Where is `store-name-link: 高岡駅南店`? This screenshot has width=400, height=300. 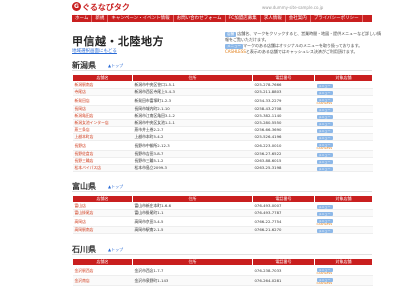 store-name-link: 高岡駅南店 is located at coordinates (102, 230).